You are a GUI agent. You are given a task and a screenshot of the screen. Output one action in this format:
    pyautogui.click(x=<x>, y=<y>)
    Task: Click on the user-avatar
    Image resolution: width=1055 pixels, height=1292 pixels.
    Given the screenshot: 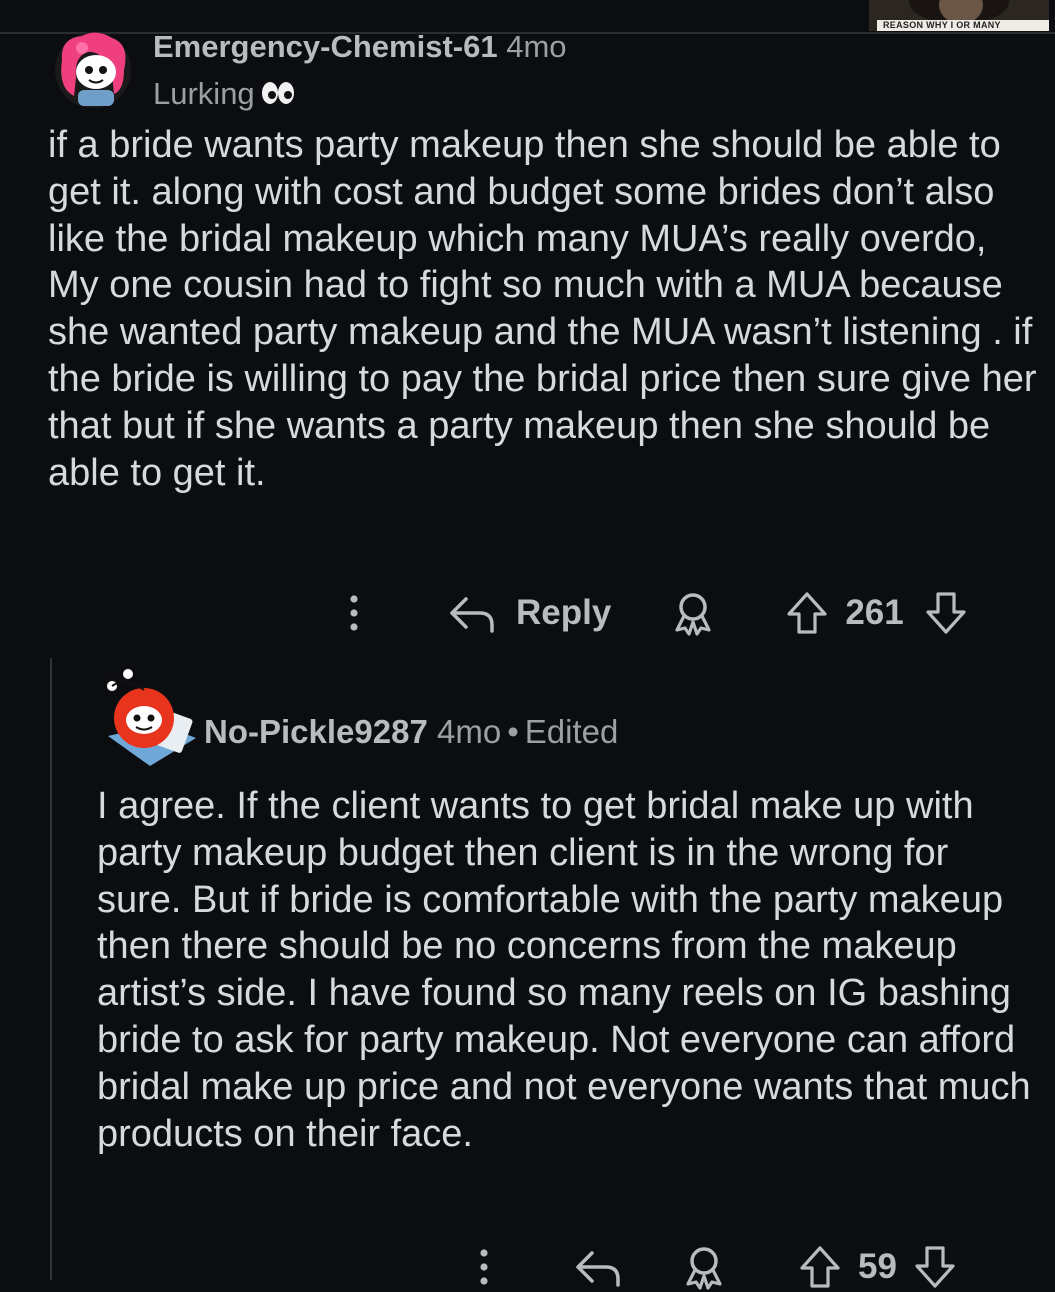 What is the action you would take?
    pyautogui.click(x=93, y=69)
    